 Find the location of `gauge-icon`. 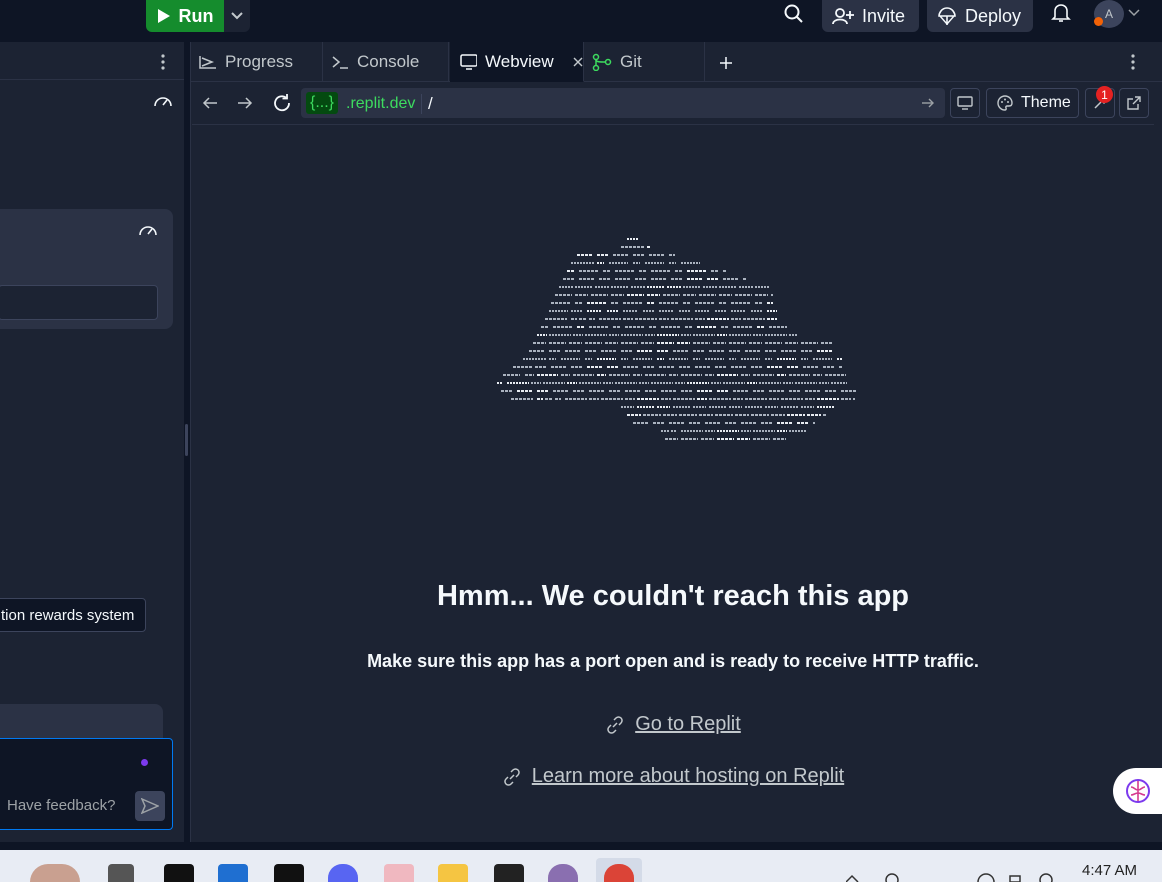

gauge-icon is located at coordinates (148, 231).